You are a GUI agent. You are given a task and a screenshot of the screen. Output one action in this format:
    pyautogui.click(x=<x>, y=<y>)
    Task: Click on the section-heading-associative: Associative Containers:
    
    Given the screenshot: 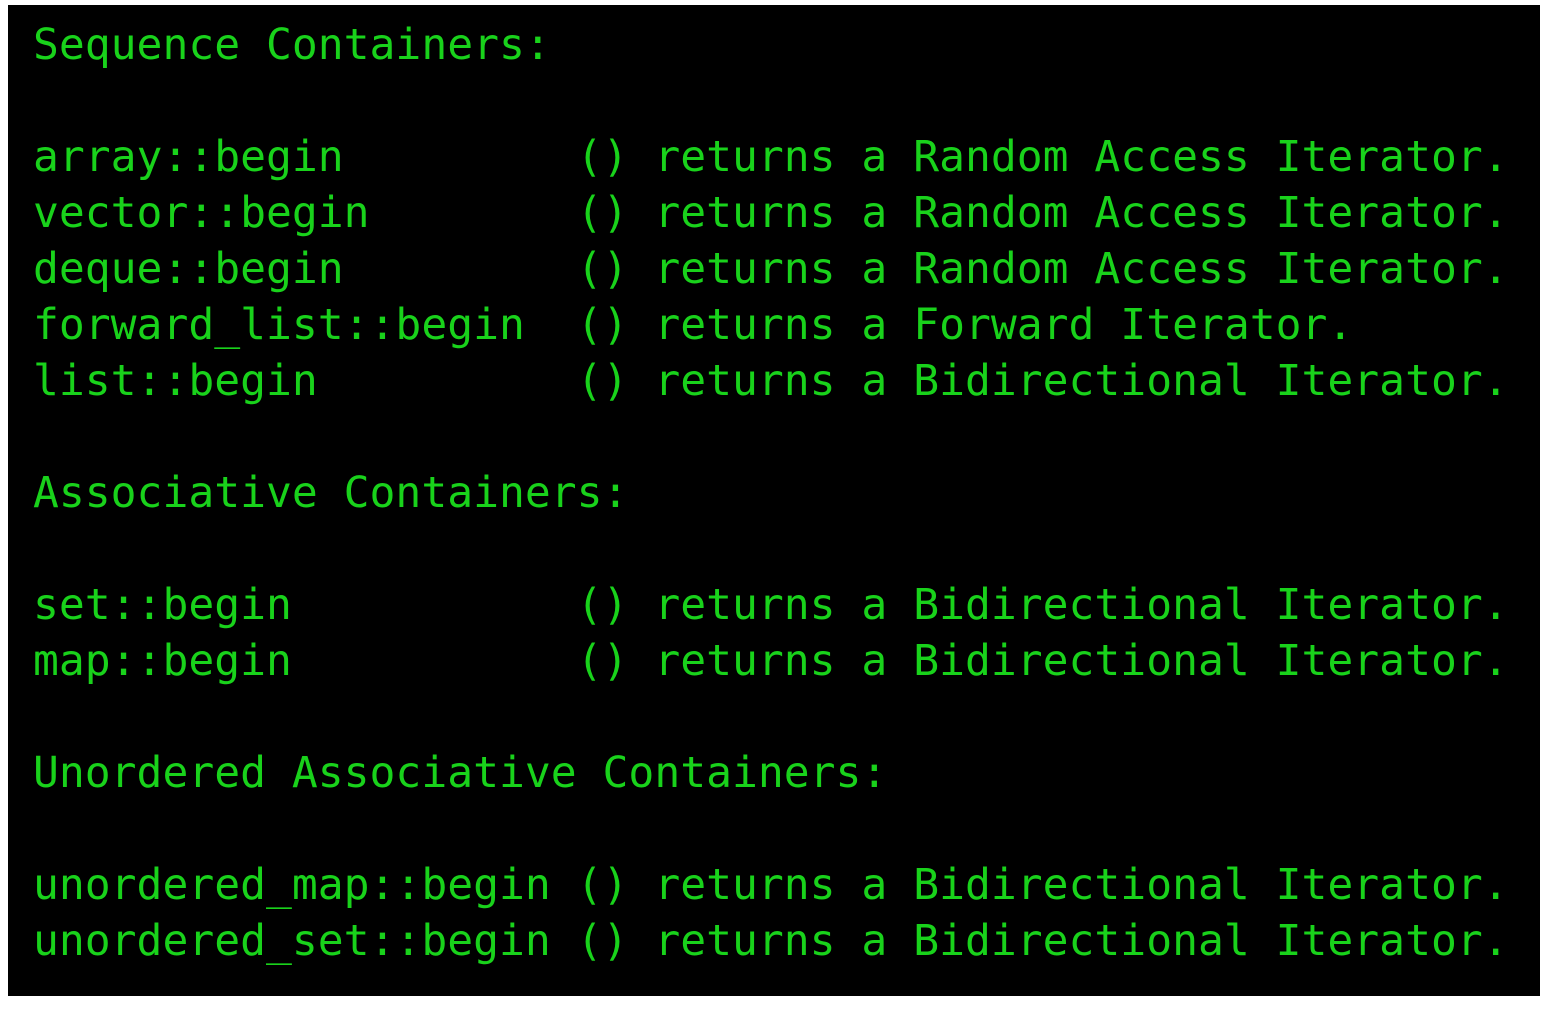 What is the action you would take?
    pyautogui.click(x=331, y=493)
    